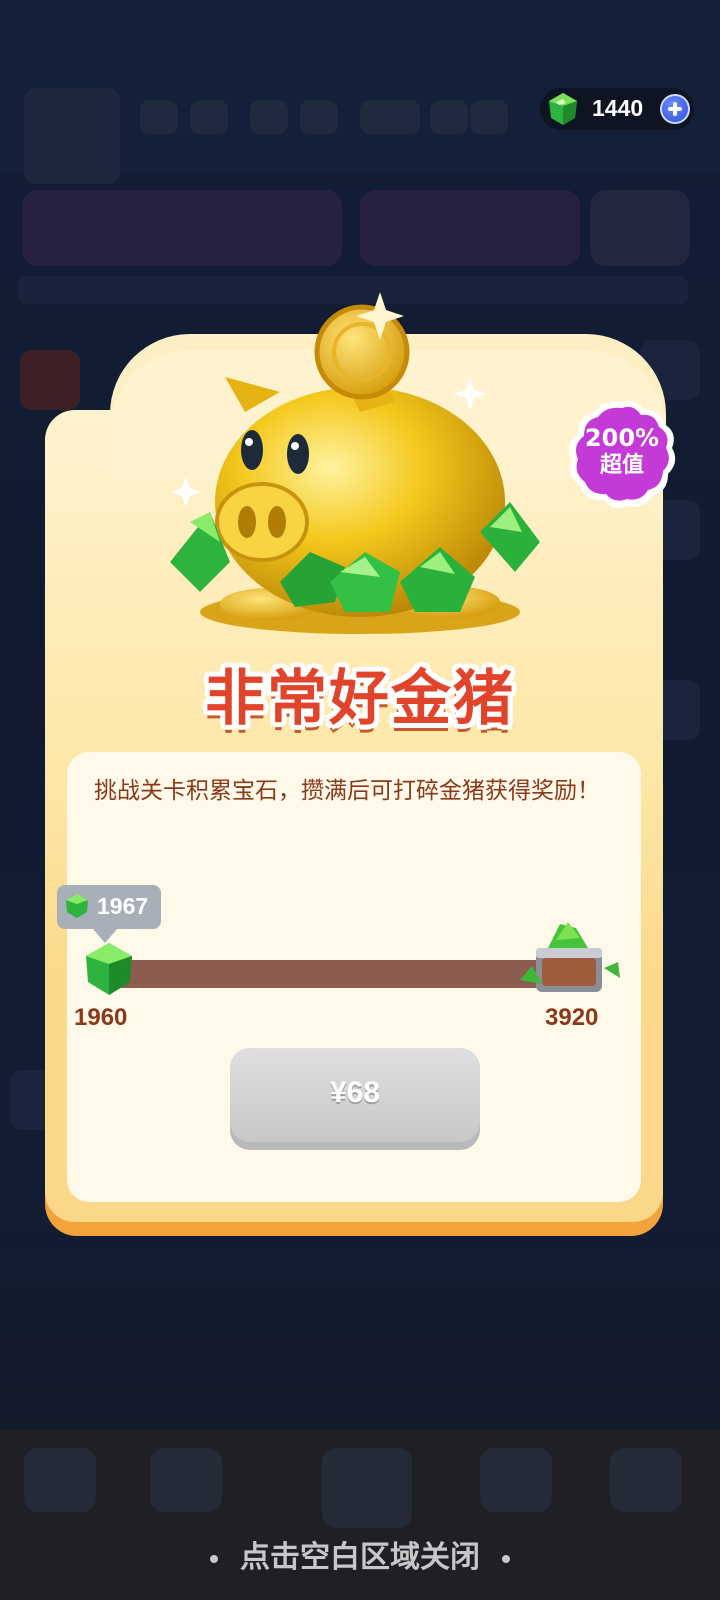 This screenshot has height=1600, width=720. I want to click on current-gems-value: 1967, so click(123, 906).